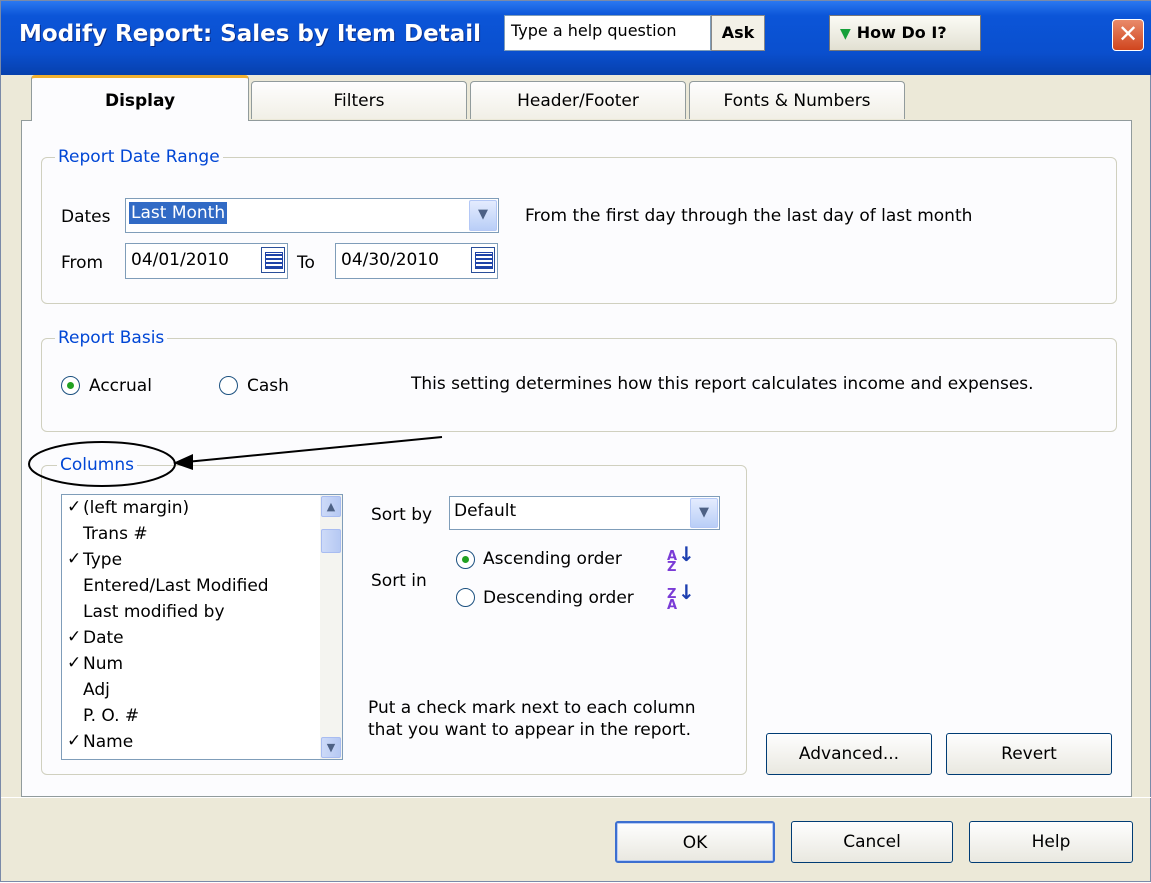  I want to click on help-button: Help, so click(1051, 842).